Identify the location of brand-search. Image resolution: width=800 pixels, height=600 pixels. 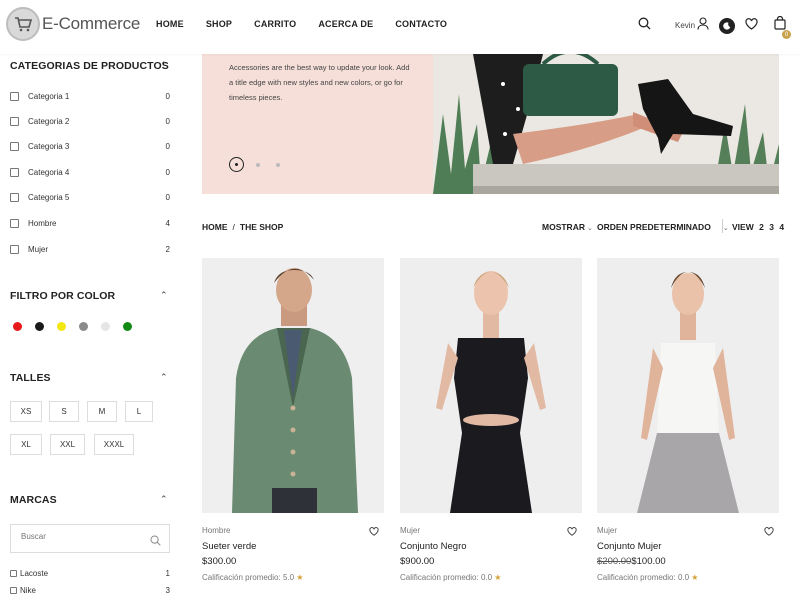
(90, 538).